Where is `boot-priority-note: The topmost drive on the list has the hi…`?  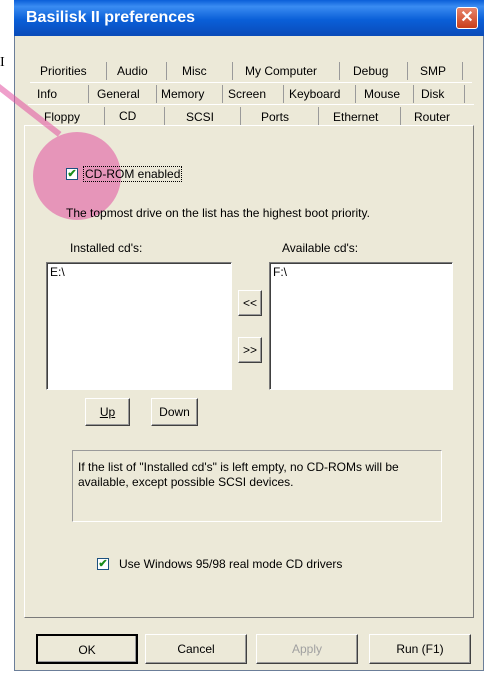
boot-priority-note: The topmost drive on the list has the hi… is located at coordinates (218, 213).